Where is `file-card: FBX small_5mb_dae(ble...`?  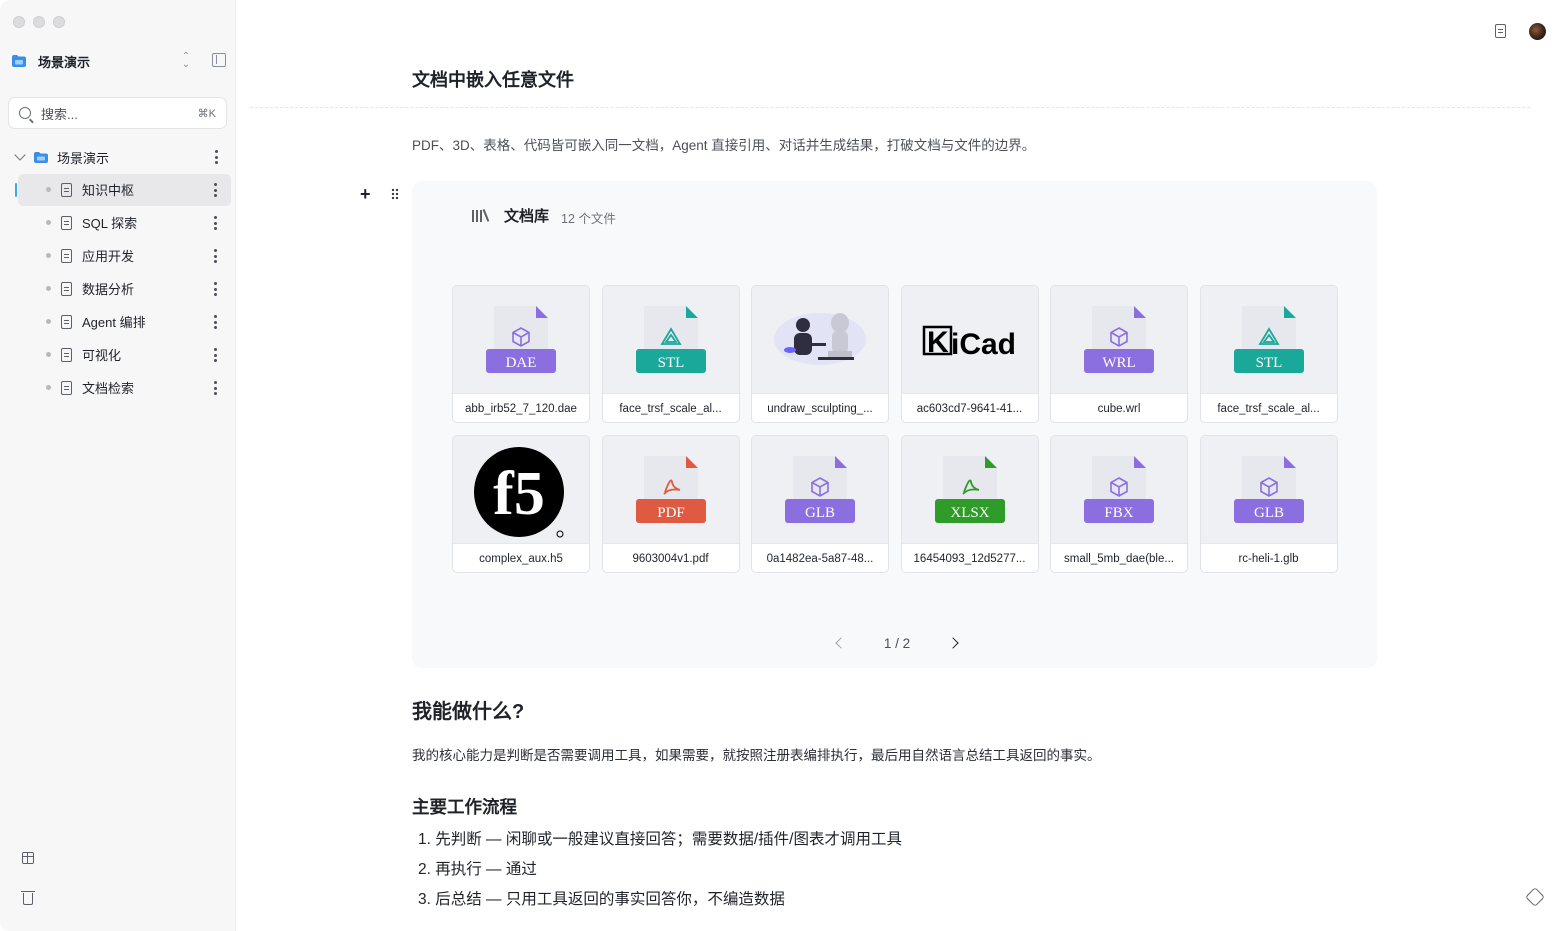 file-card: FBX small_5mb_dae(ble... is located at coordinates (1119, 504).